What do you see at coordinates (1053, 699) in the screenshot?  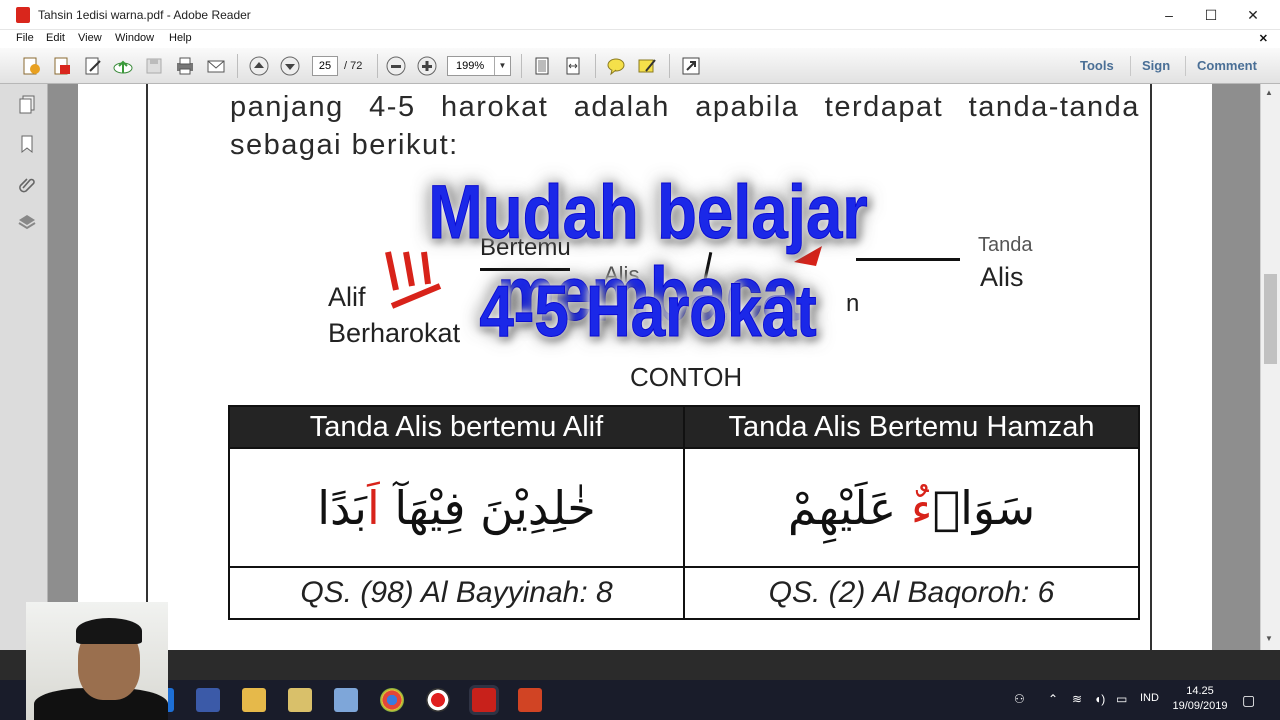 I see `chevron-up-icon: ⌃` at bounding box center [1053, 699].